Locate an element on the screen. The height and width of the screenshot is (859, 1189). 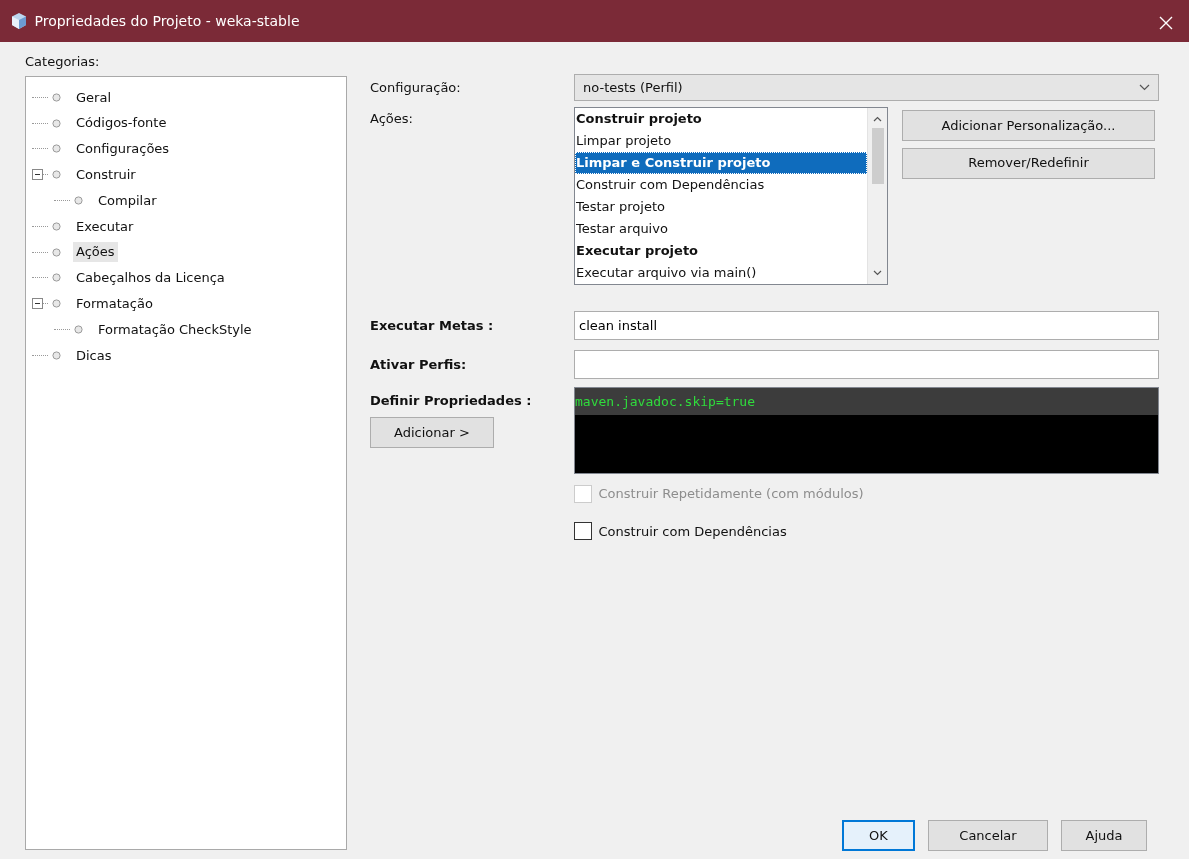
profiles-field is located at coordinates (866, 364).